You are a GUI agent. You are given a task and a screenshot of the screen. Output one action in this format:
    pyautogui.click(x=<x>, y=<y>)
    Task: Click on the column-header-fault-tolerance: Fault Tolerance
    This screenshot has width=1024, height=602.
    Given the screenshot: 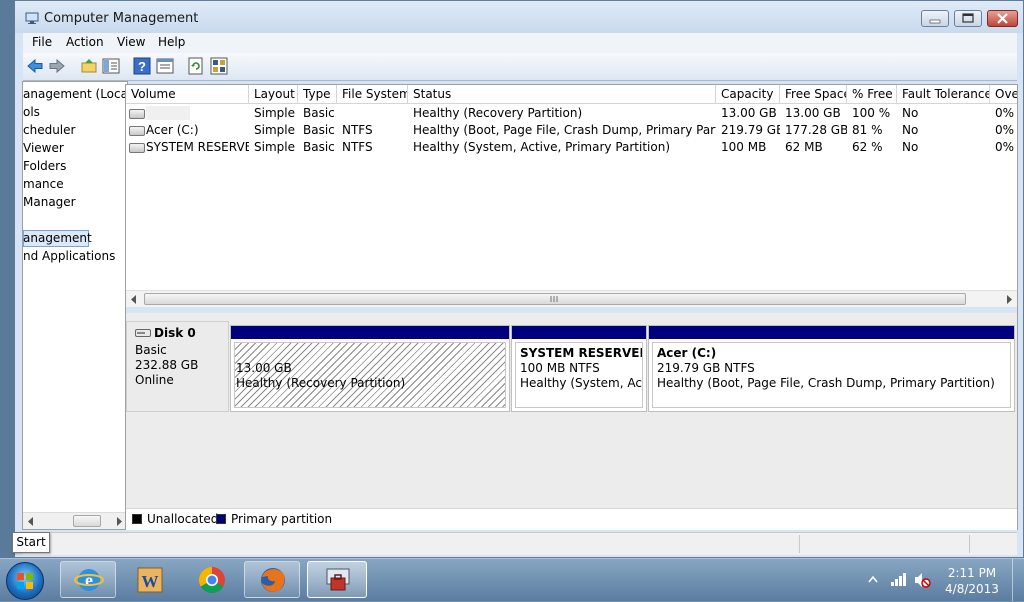 What is the action you would take?
    pyautogui.click(x=943, y=94)
    